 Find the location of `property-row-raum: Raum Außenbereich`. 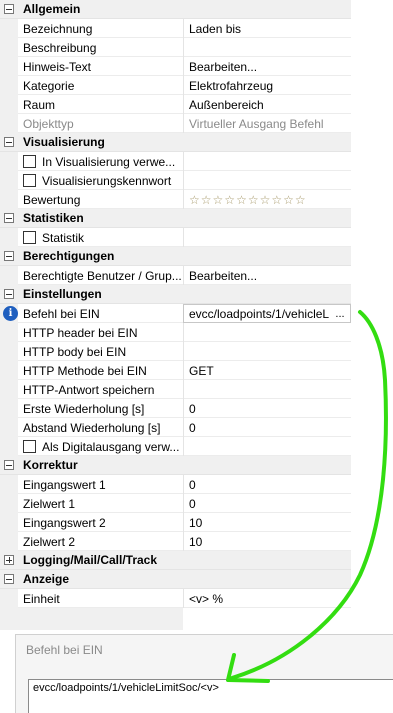

property-row-raum: Raum Außenbereich is located at coordinates (175, 104).